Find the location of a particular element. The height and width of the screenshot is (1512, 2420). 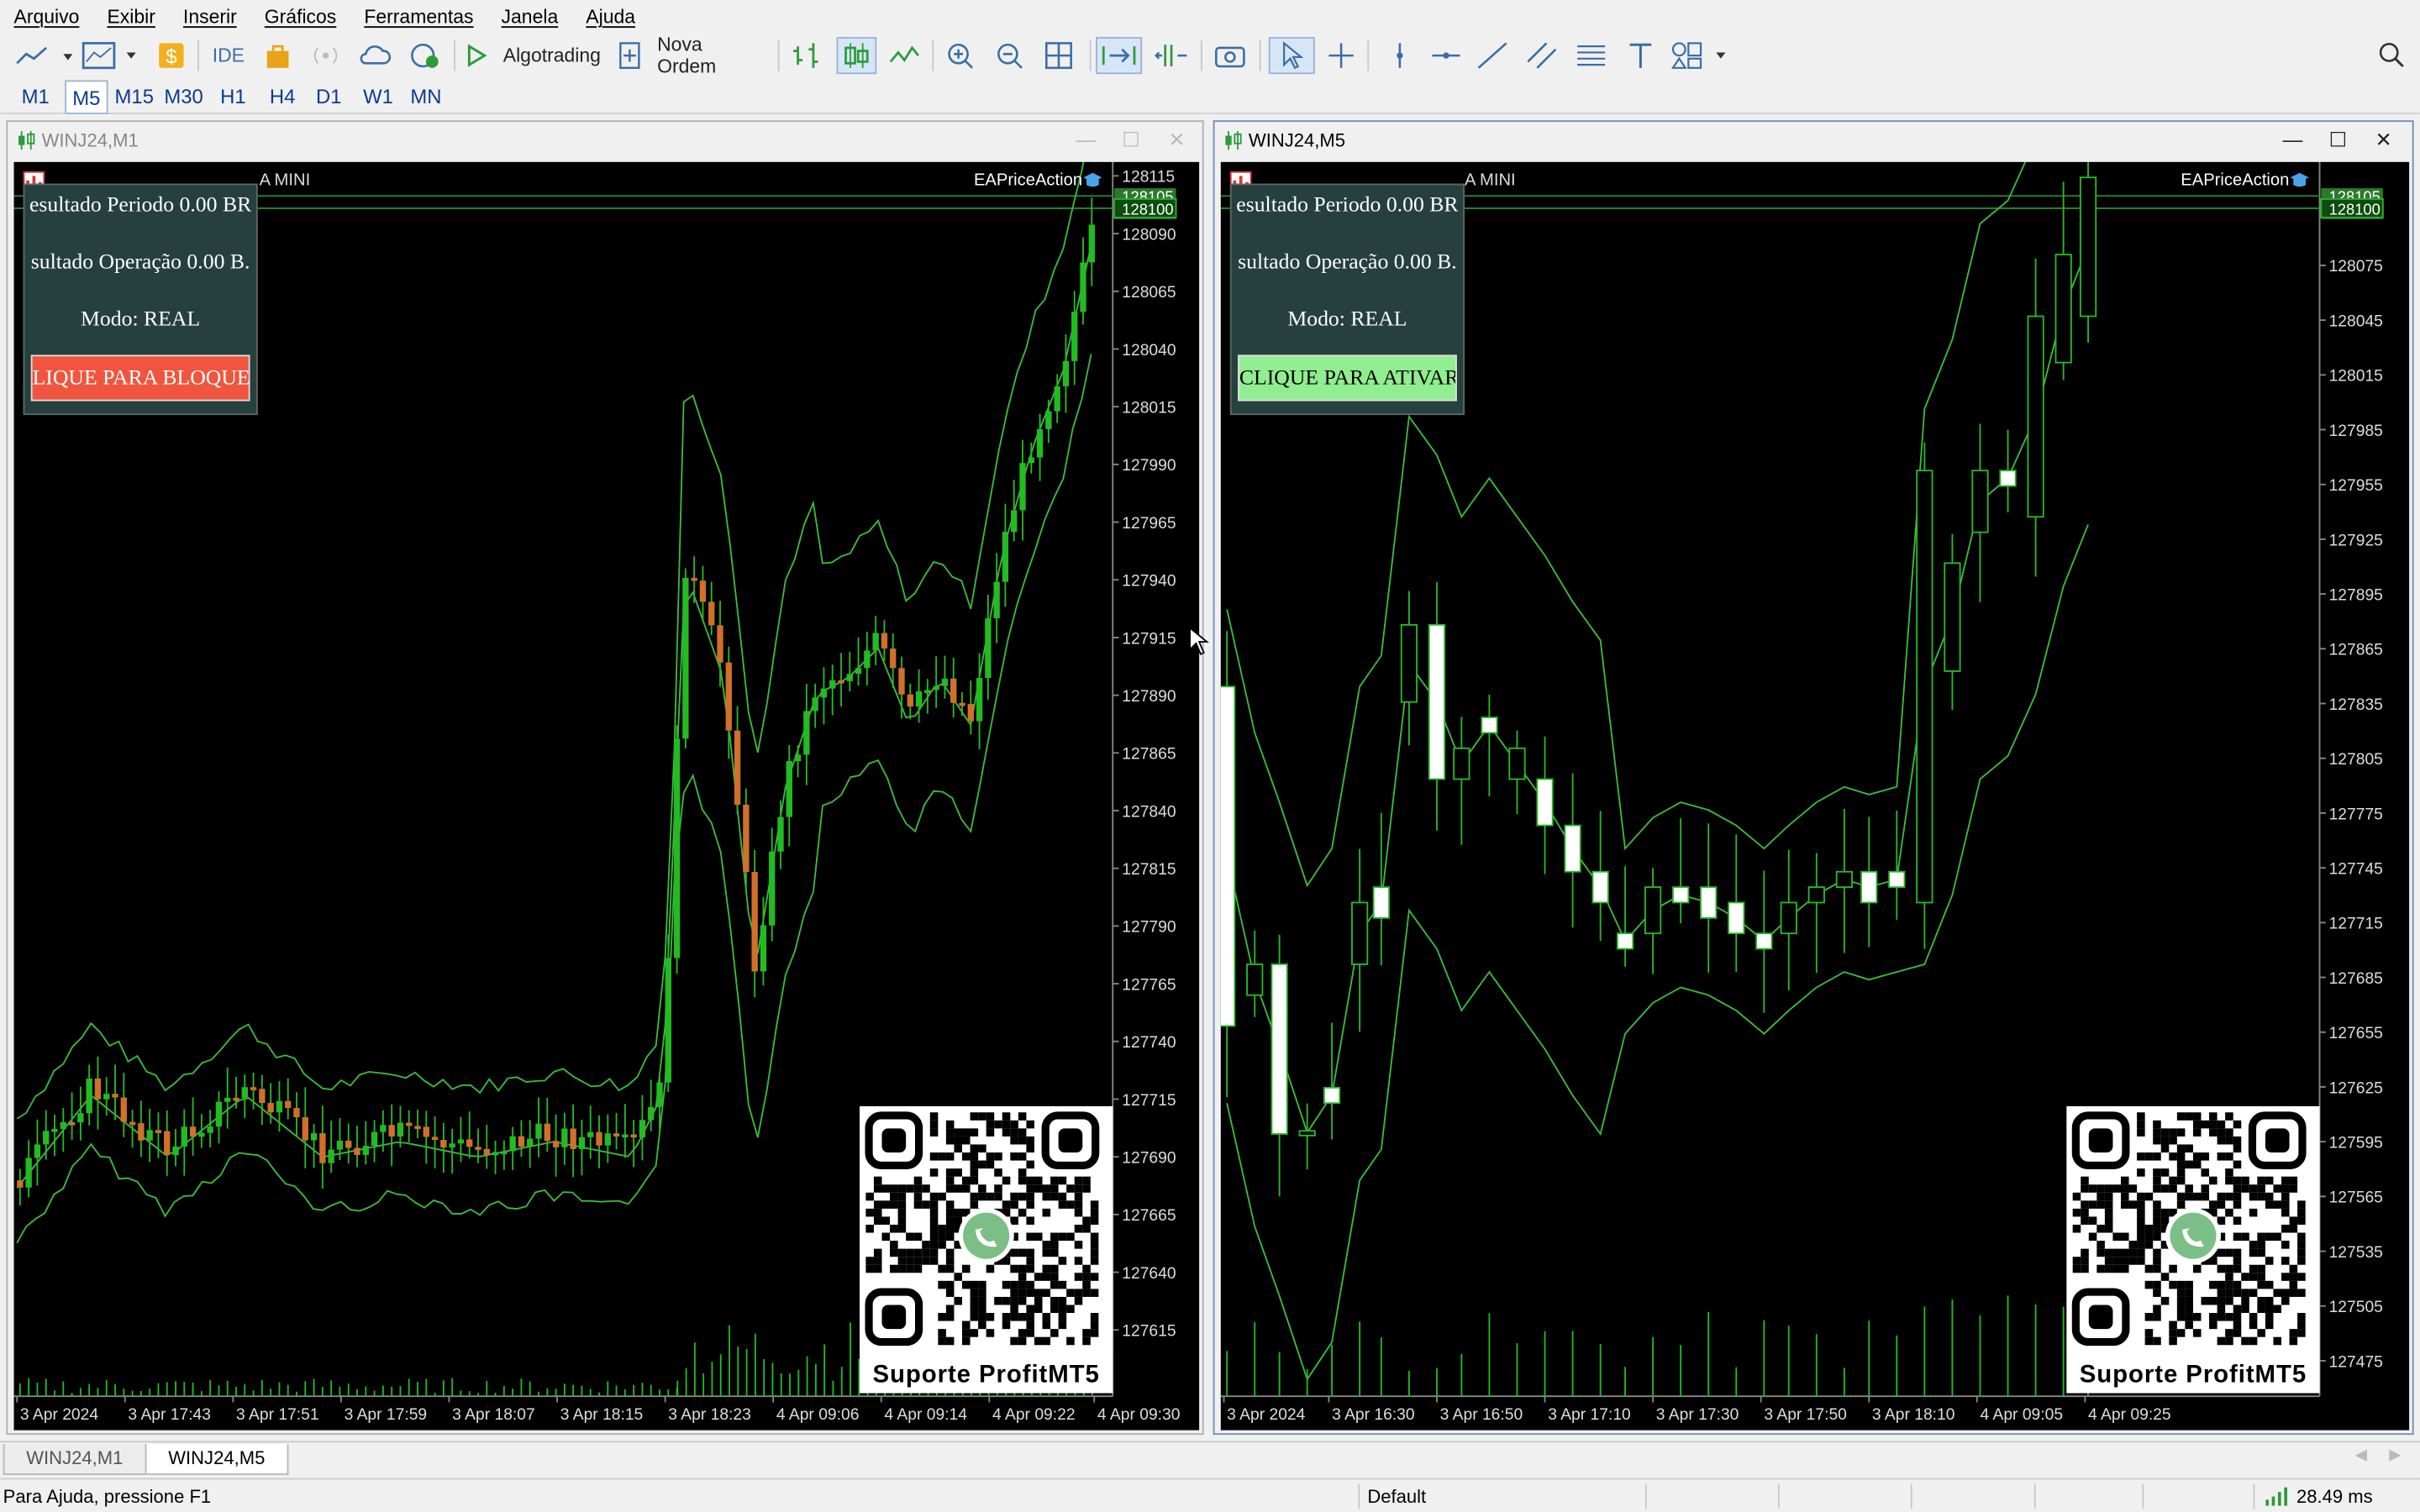

menu-exibir: Exibir is located at coordinates (131, 17).